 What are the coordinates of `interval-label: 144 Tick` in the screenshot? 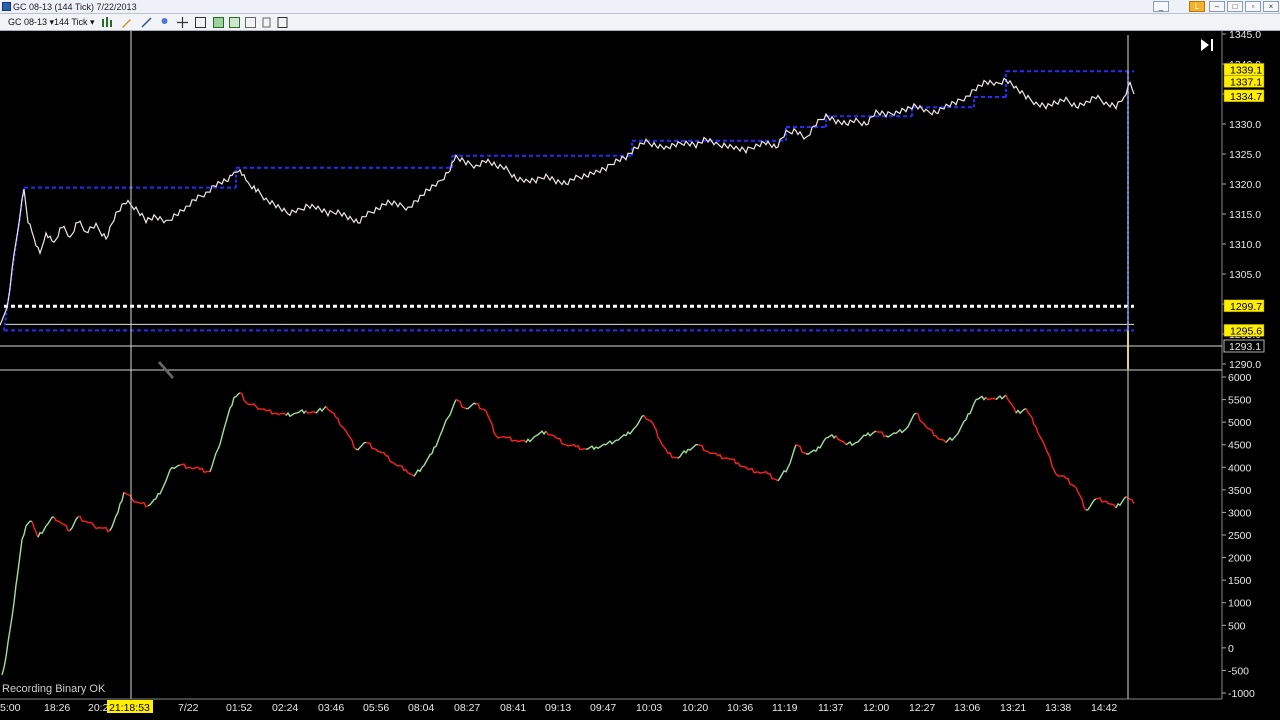 It's located at (71, 22).